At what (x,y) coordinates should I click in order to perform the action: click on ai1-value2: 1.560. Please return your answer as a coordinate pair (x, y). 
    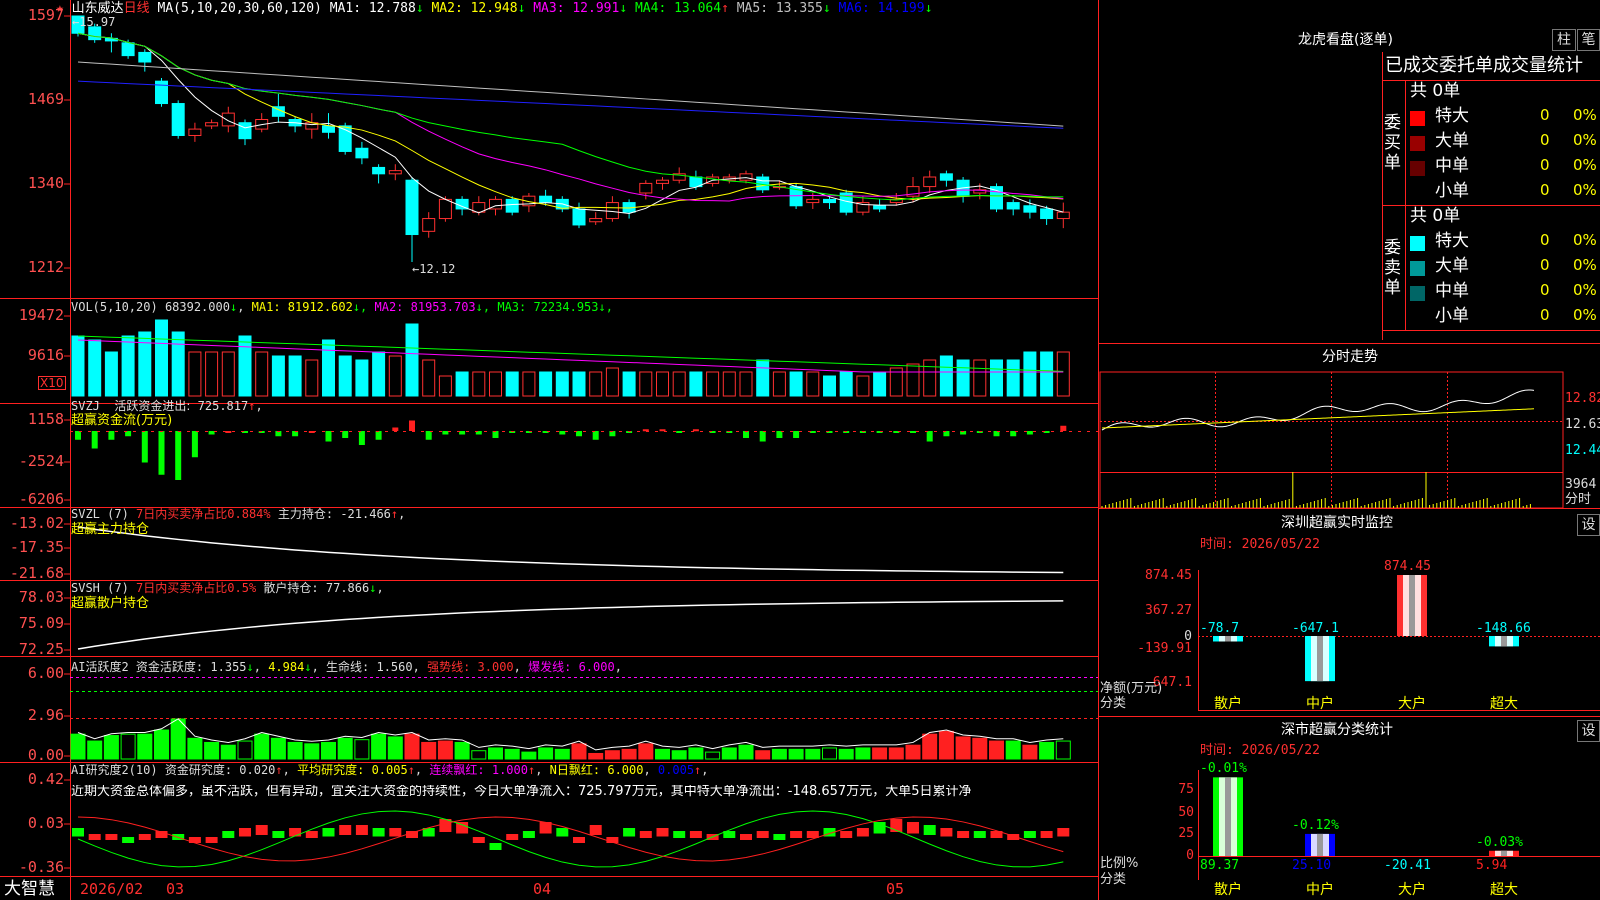
    Looking at the image, I should click on (394, 667).